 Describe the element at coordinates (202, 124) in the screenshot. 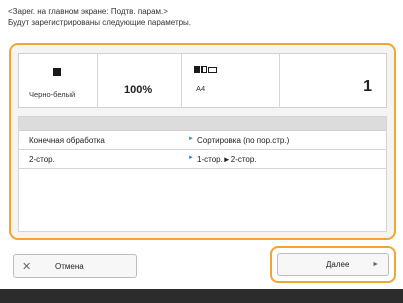

I see `options-list-header` at that location.